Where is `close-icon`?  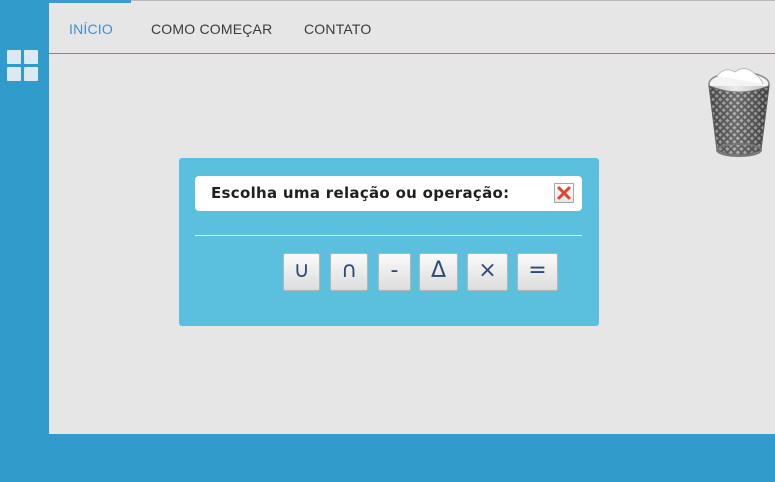
close-icon is located at coordinates (564, 193).